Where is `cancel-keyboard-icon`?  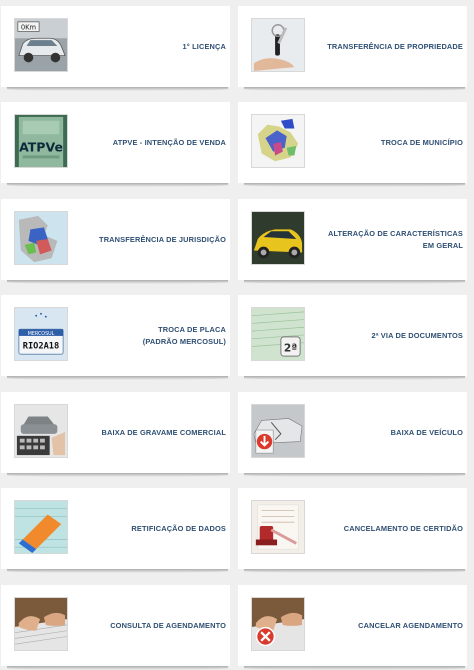
cancel-keyboard-icon is located at coordinates (278, 624).